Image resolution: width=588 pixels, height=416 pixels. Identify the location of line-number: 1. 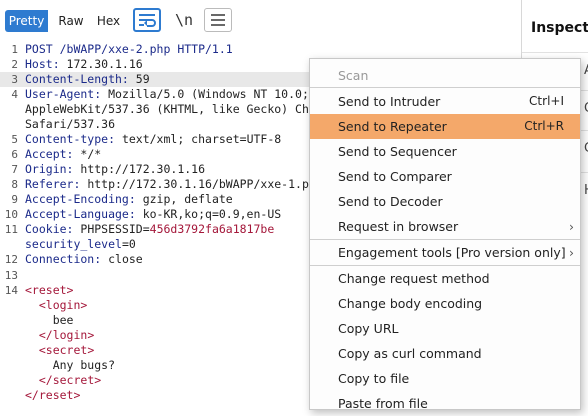
(14, 49).